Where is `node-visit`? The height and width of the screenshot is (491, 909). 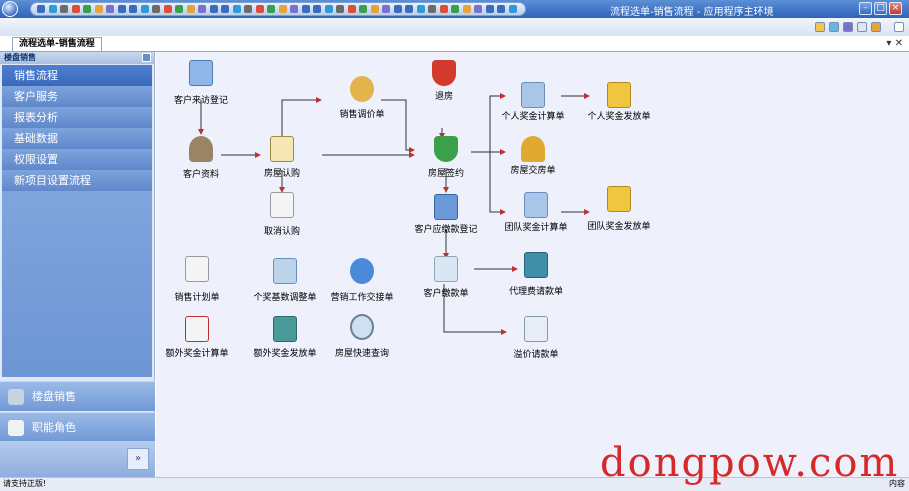 node-visit is located at coordinates (201, 73).